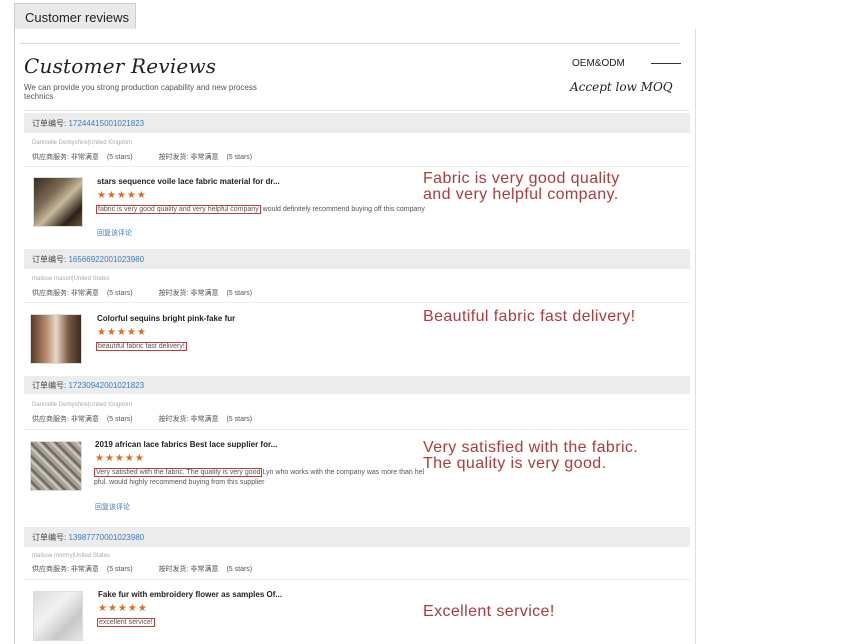 This screenshot has height=644, width=862. I want to click on page-title: Customer Reviews, so click(120, 66).